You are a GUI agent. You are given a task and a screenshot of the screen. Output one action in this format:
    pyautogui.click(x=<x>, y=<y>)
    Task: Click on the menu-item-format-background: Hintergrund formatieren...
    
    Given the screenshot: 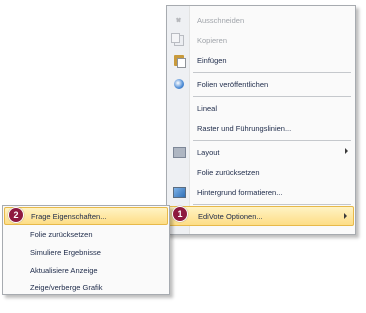 What is the action you would take?
    pyautogui.click(x=261, y=192)
    